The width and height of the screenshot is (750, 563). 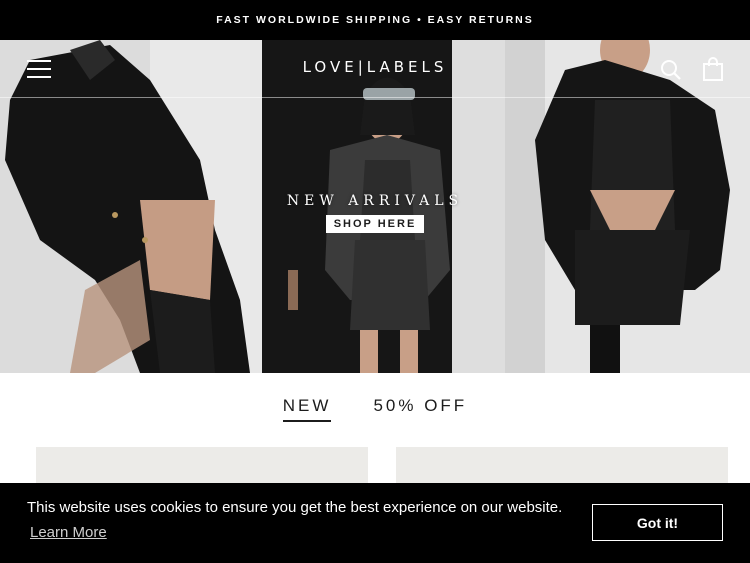 What do you see at coordinates (420, 409) in the screenshot?
I see `tab-50-off: 50% OFF` at bounding box center [420, 409].